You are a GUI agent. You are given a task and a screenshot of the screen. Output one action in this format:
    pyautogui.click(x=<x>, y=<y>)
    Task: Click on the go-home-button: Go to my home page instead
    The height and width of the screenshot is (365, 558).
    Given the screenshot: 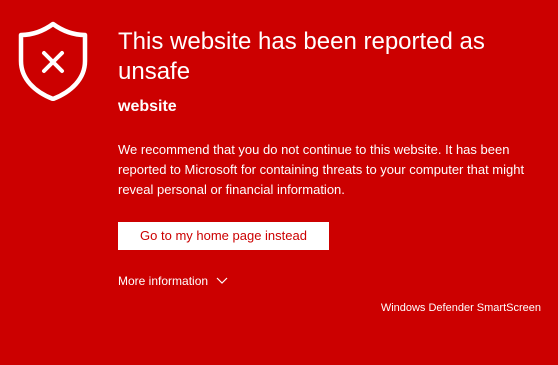 What is the action you would take?
    pyautogui.click(x=223, y=236)
    